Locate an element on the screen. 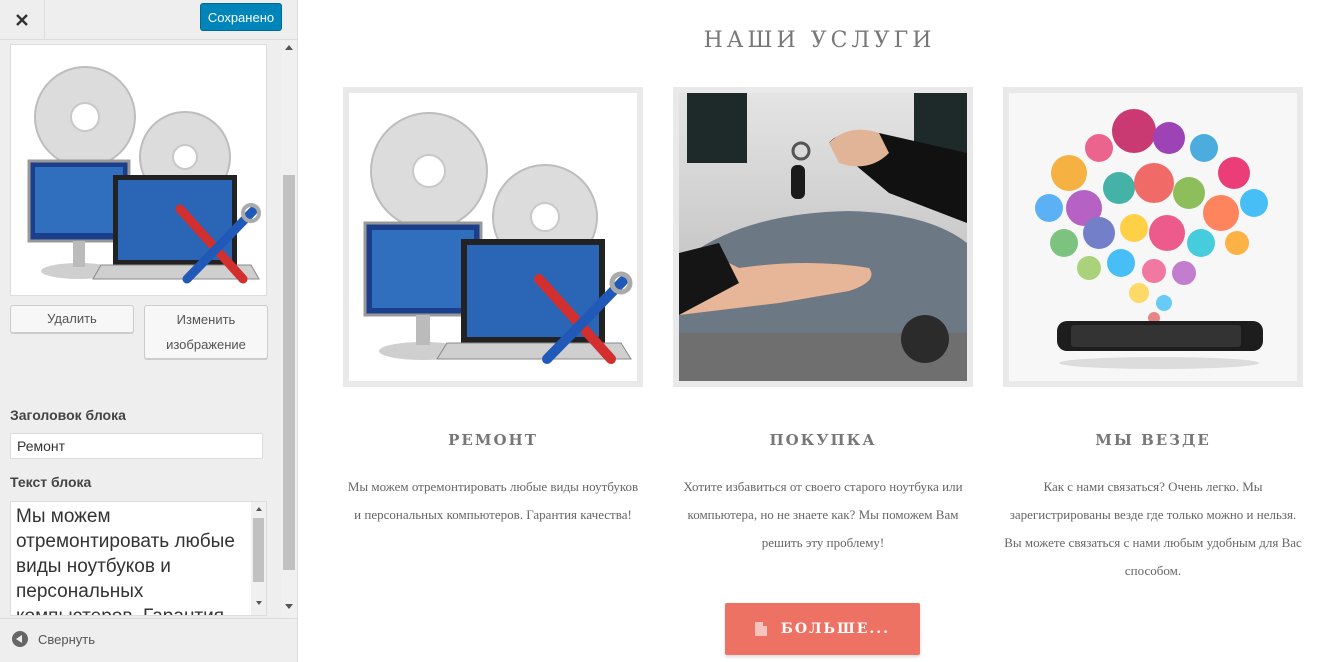 The width and height of the screenshot is (1341, 662). sidebar-scrollbar is located at coordinates (289, 329).